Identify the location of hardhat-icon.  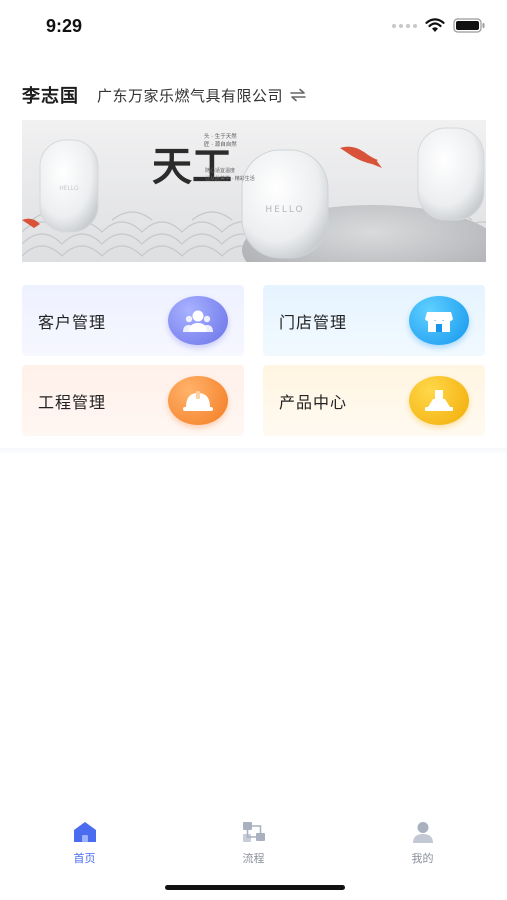
(198, 400).